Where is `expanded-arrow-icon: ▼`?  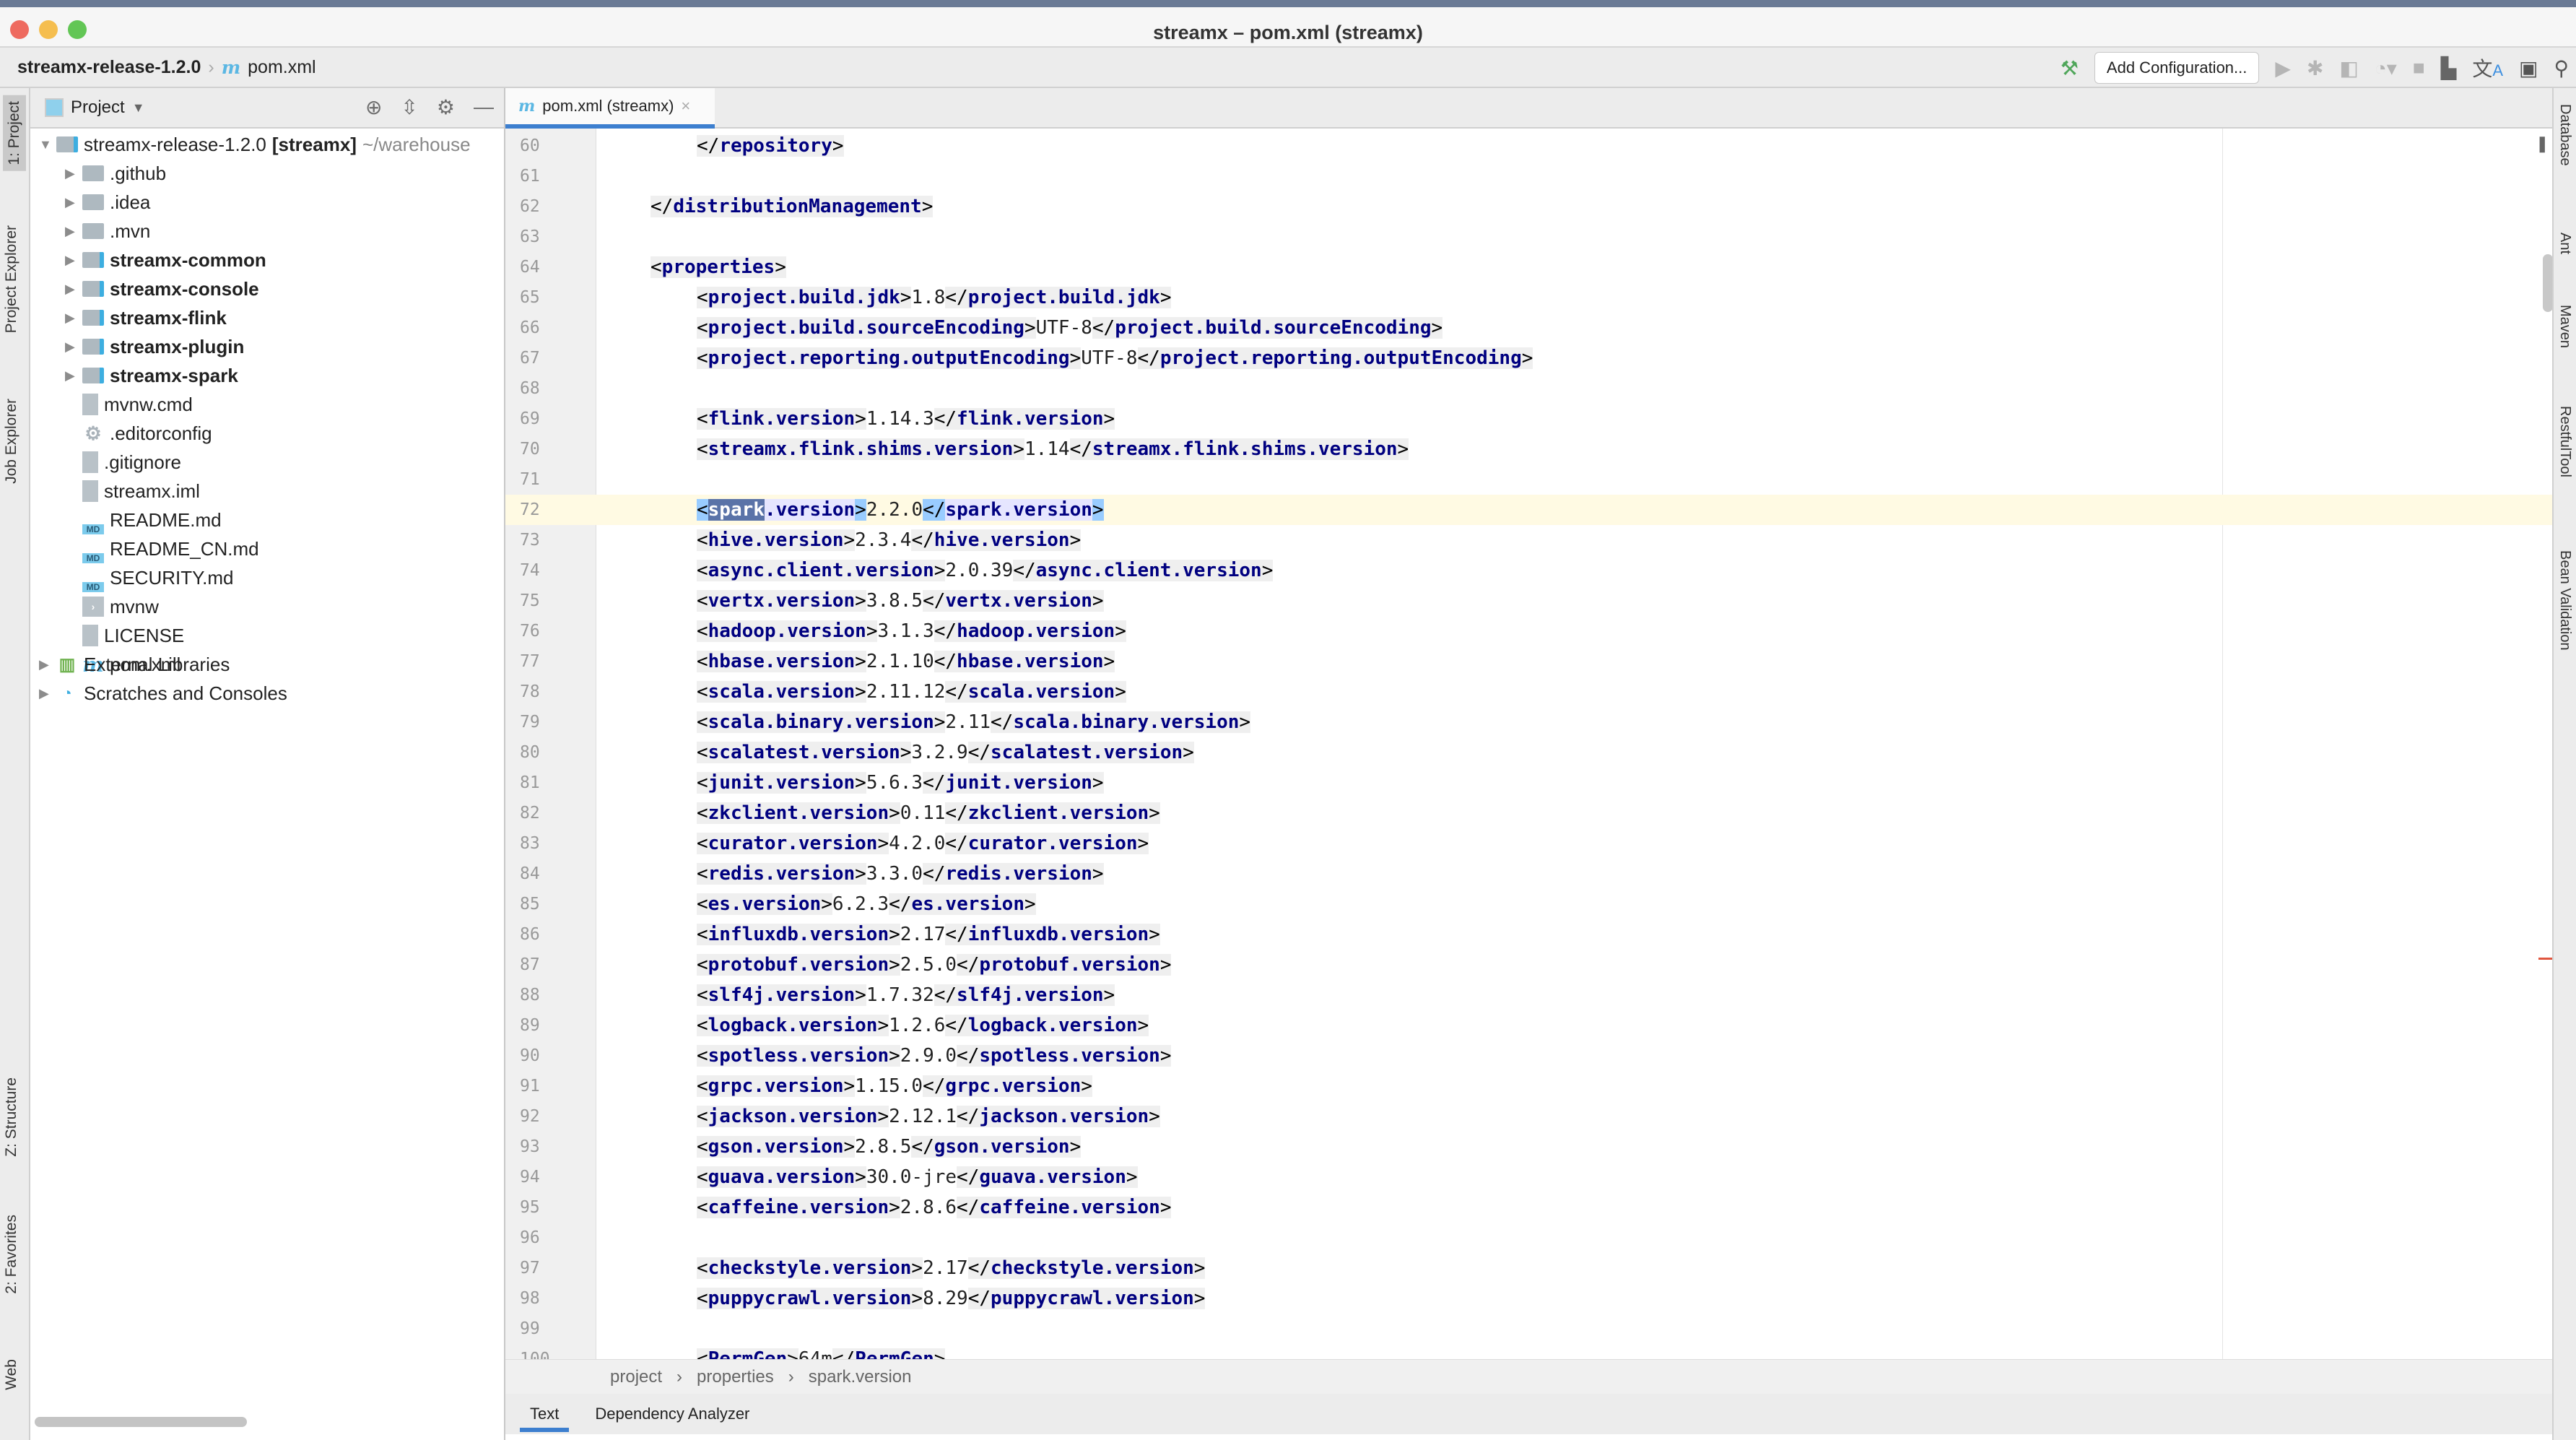
expanded-arrow-icon: ▼ is located at coordinates (45, 144).